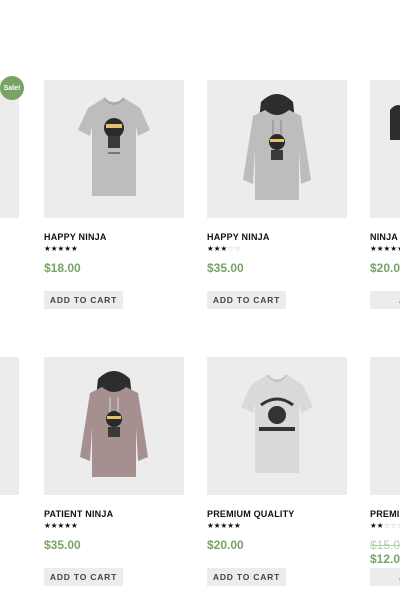 Image resolution: width=400 pixels, height=600 pixels. Describe the element at coordinates (385, 545) in the screenshot. I see `price-old: $15.00` at that location.